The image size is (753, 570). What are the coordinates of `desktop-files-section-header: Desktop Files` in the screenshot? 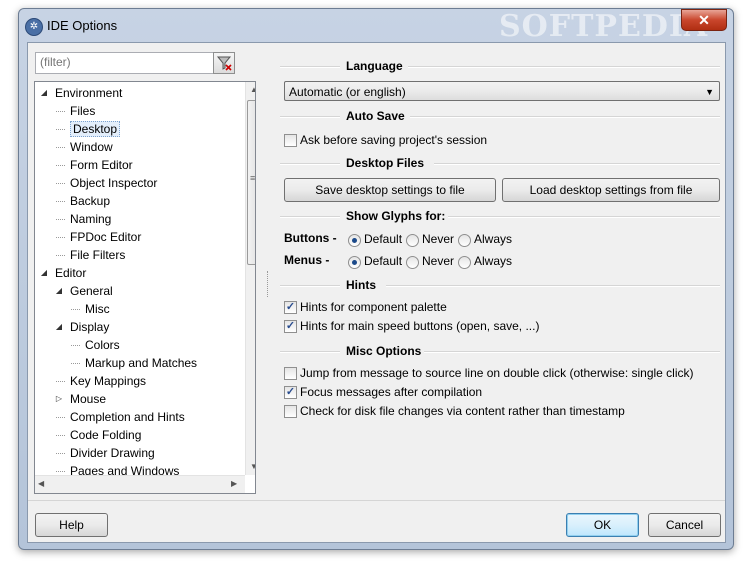 It's located at (500, 163).